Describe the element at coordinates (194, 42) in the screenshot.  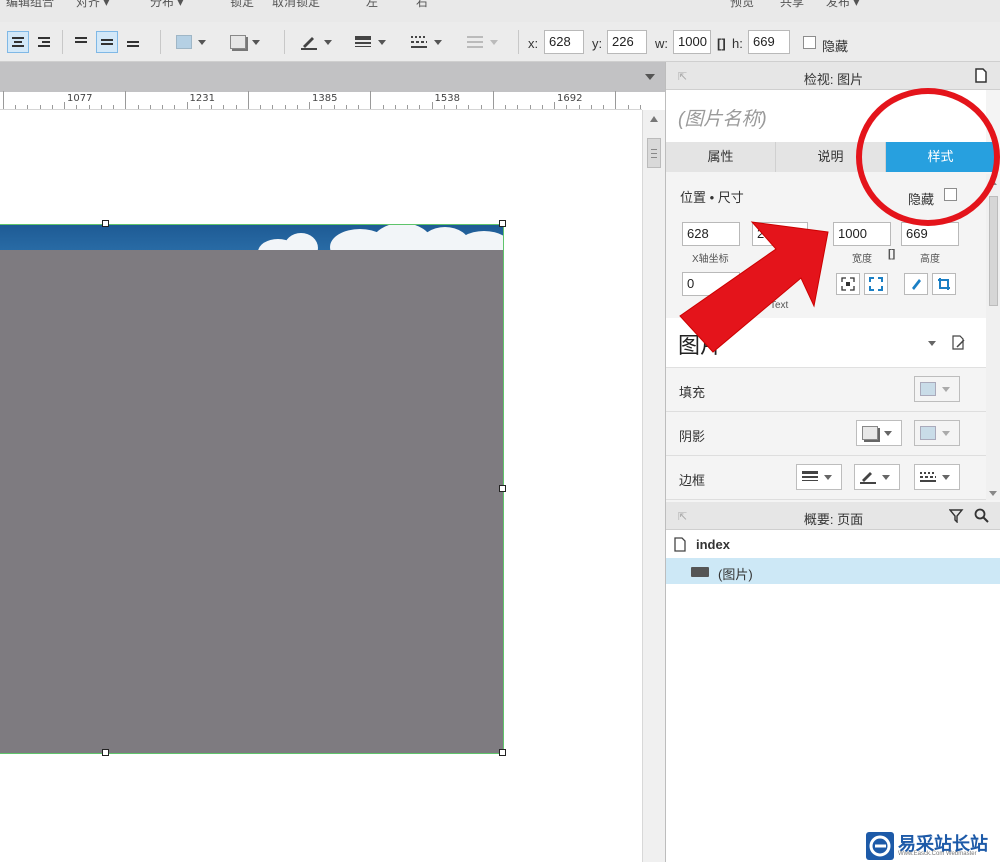
I see `fill-color-dropdown` at that location.